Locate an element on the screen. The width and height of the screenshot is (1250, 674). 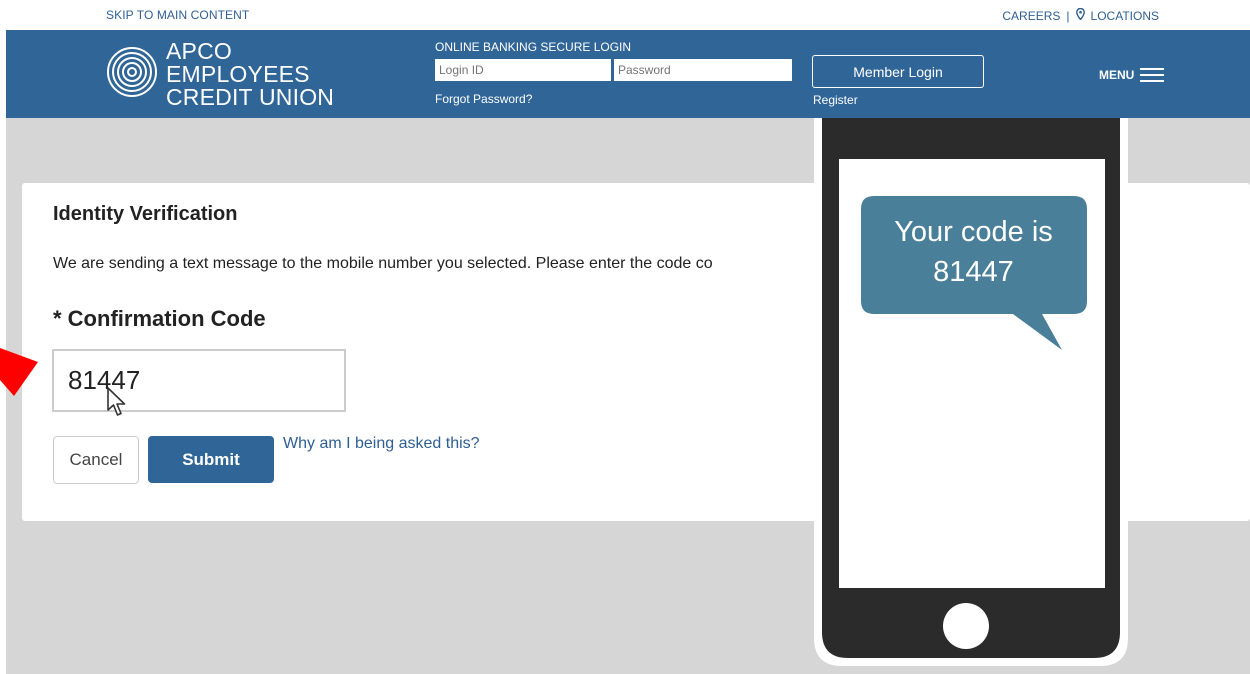
careers-link: CAREERS is located at coordinates (1031, 16).